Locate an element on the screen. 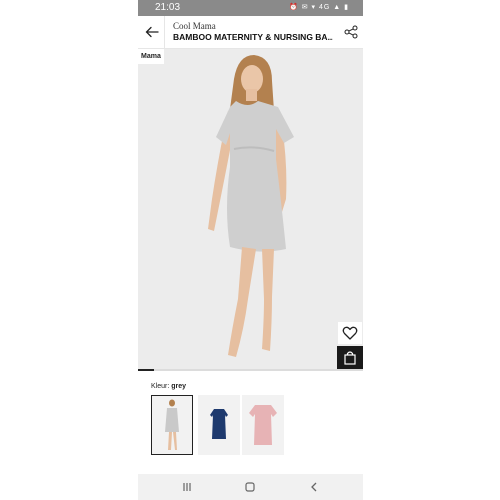 The width and height of the screenshot is (500, 500). image-progress-fill is located at coordinates (146, 370).